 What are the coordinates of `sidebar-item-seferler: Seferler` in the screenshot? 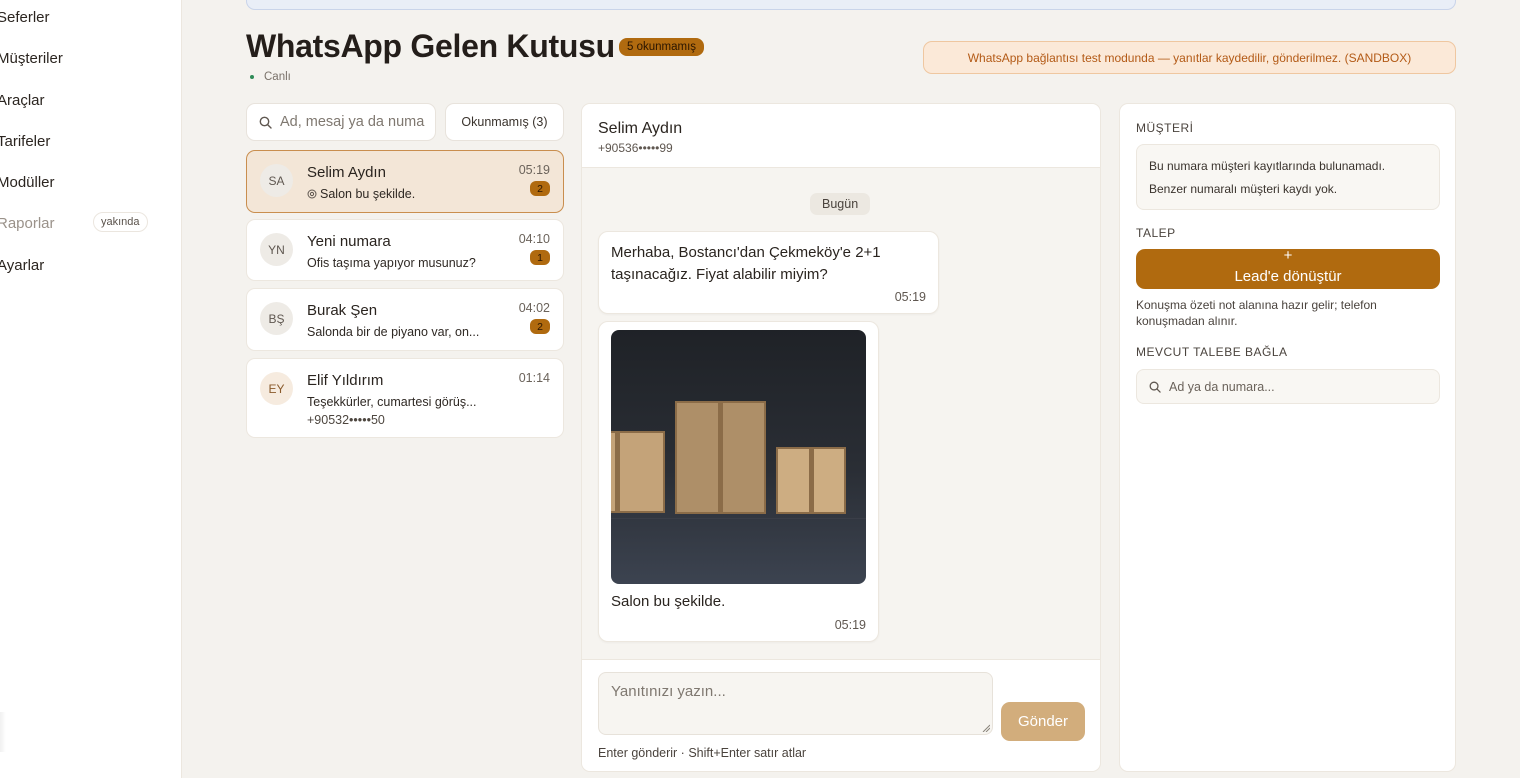 It's located at (25, 17).